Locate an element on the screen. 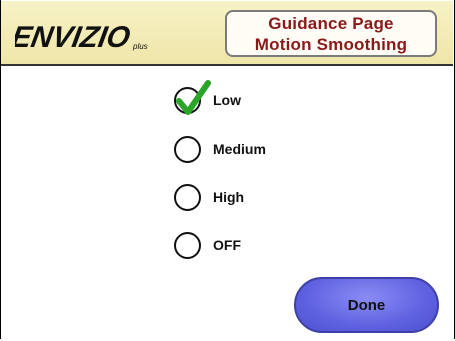  option-medium: Medium is located at coordinates (220, 149).